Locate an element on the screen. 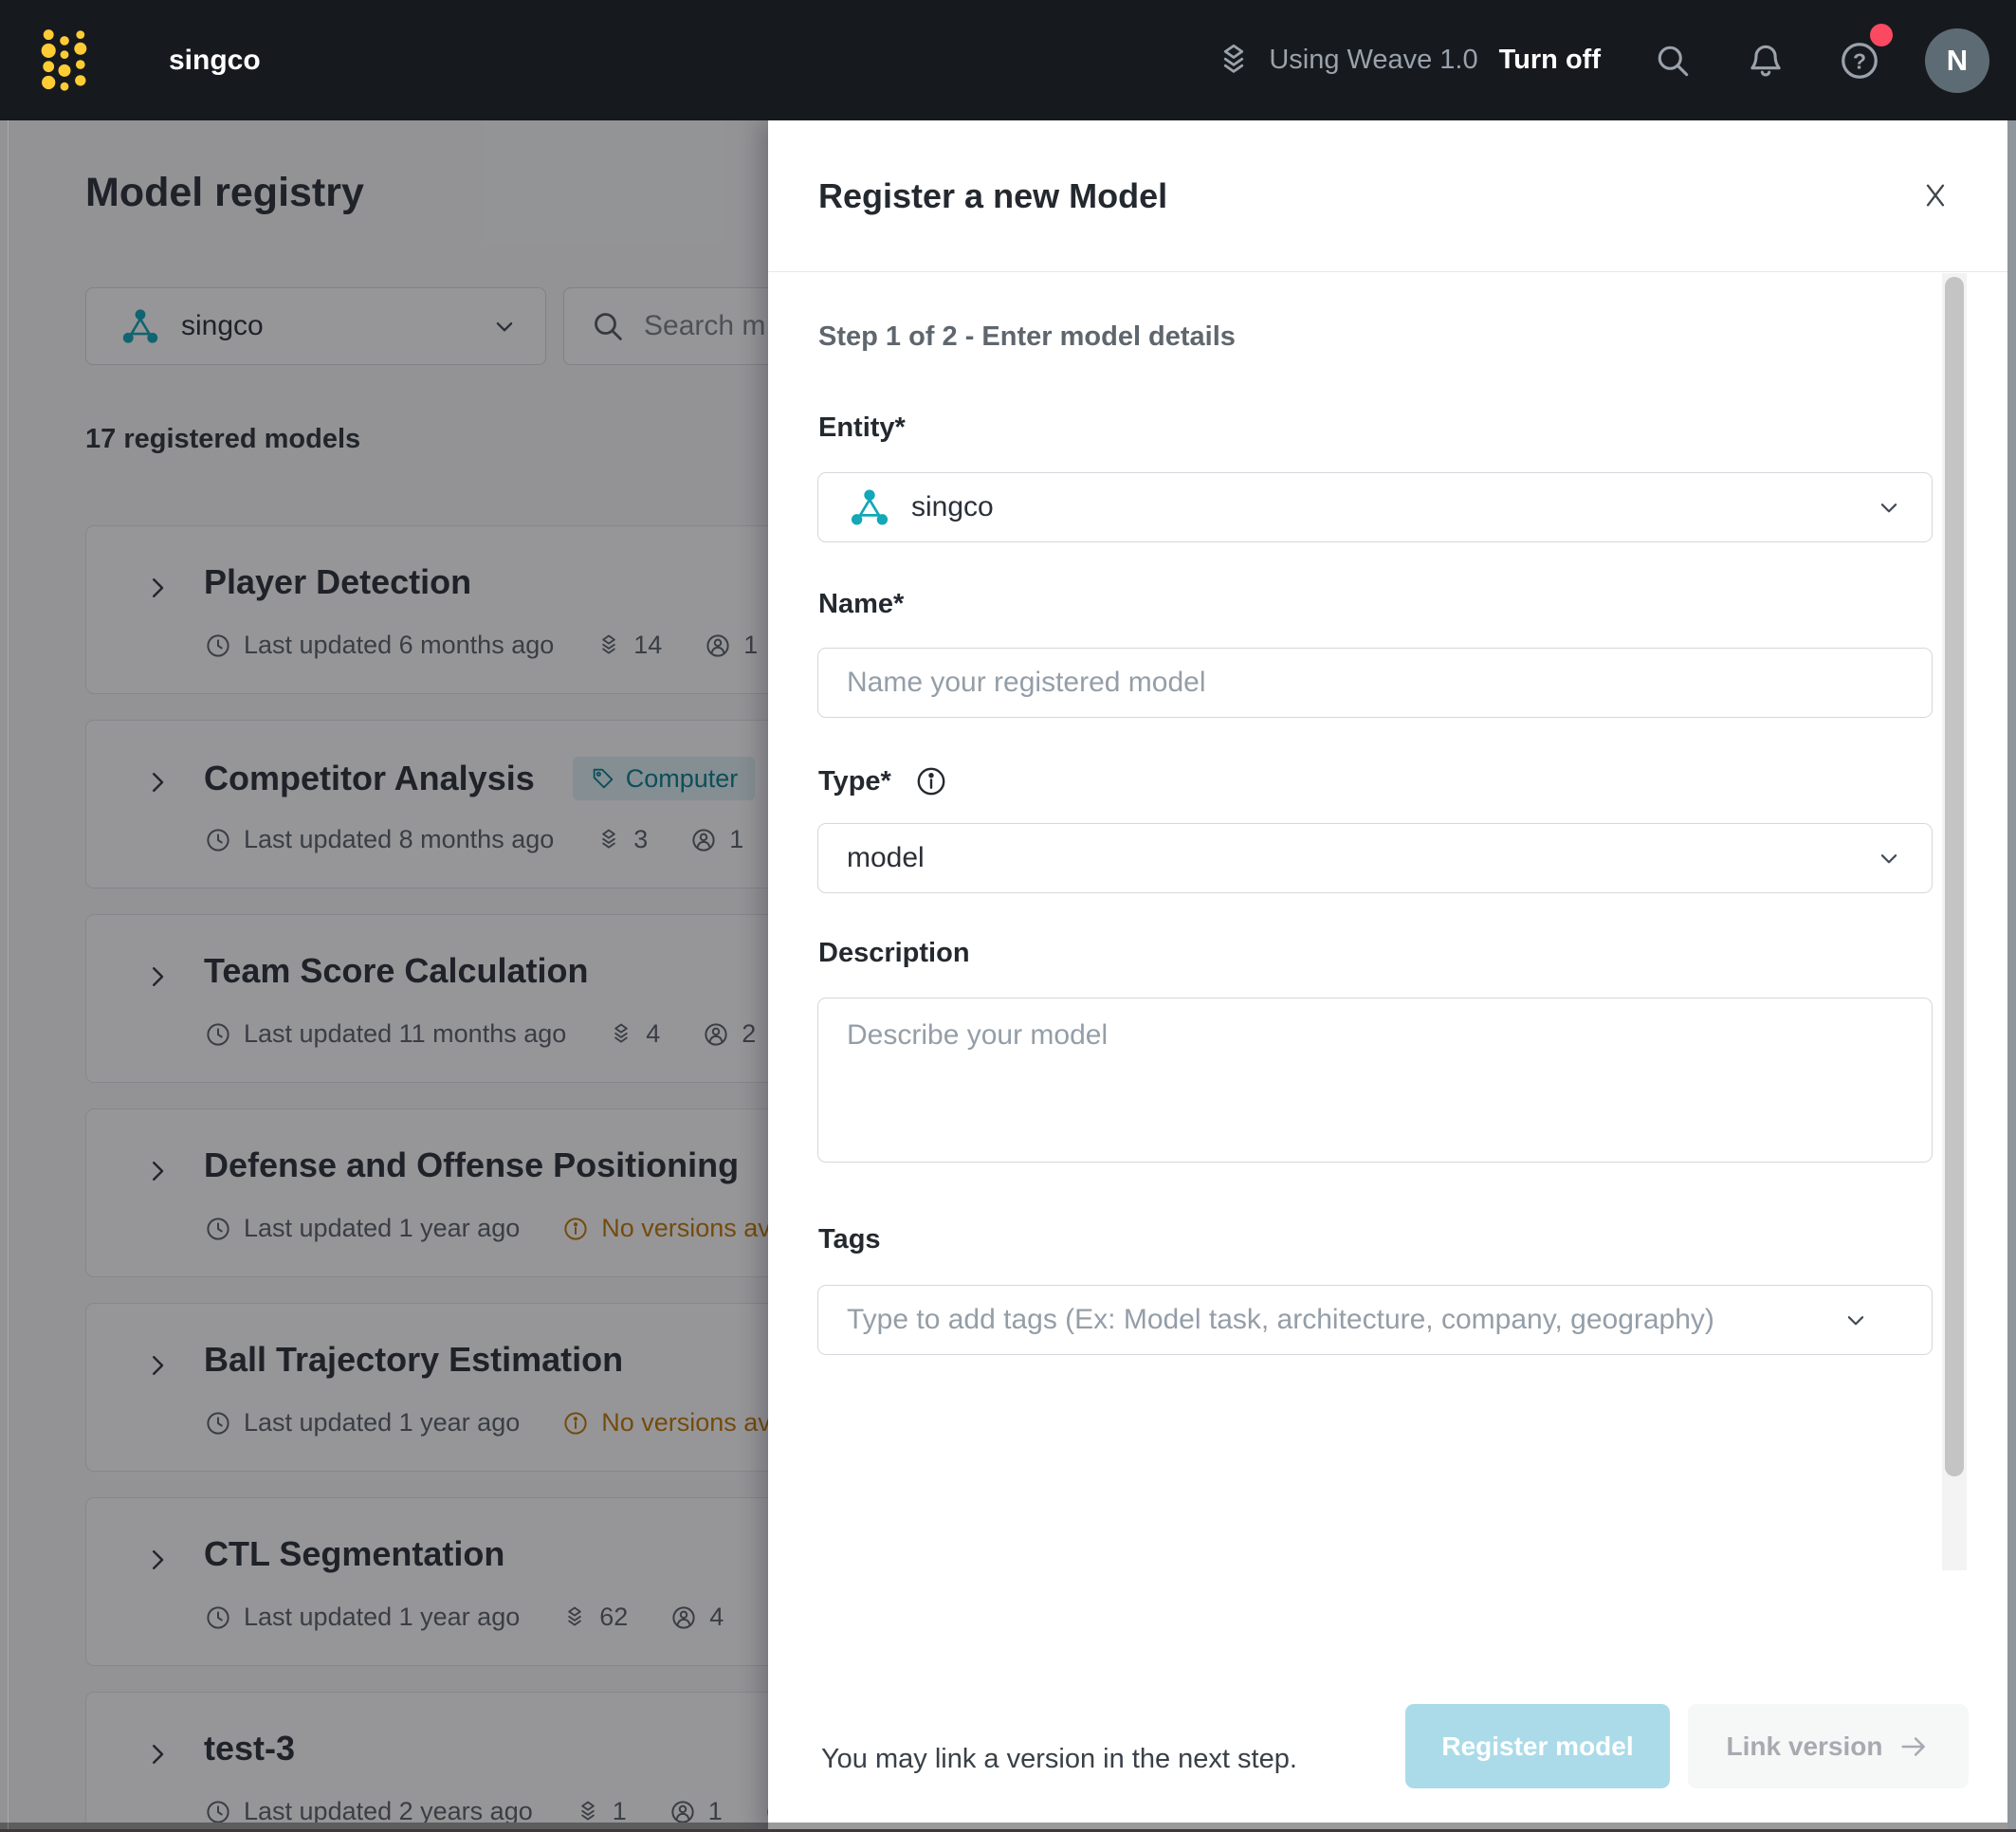  avatar: N is located at coordinates (1957, 60).